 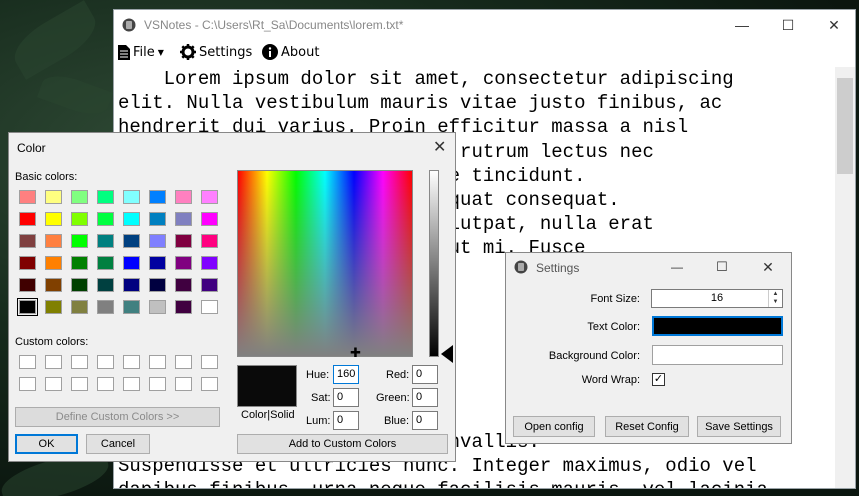 I want to click on color-spectrum, so click(x=325, y=263).